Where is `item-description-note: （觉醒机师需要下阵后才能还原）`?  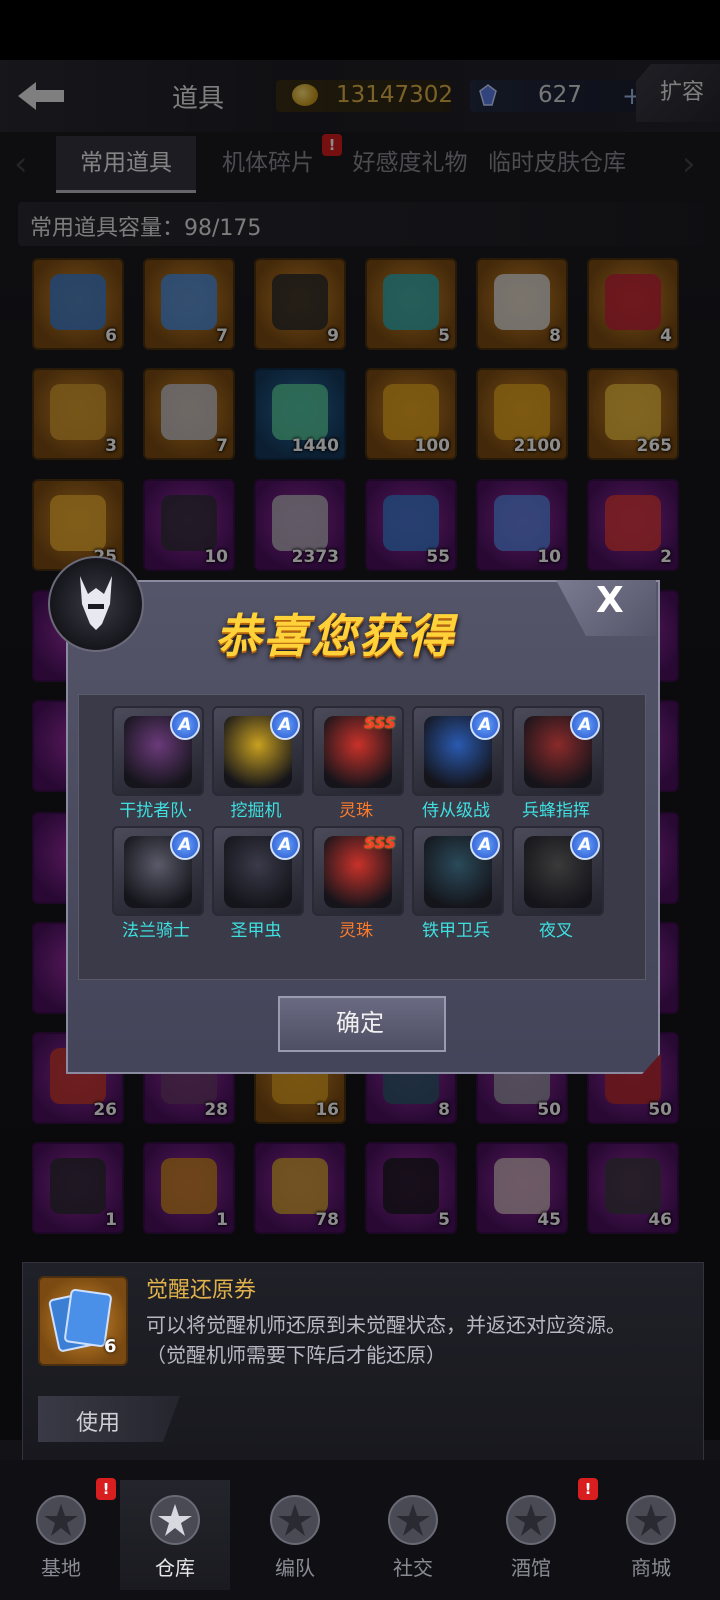
item-description-note: （觉醒机师需要下阵后才能还原） is located at coordinates (296, 1355).